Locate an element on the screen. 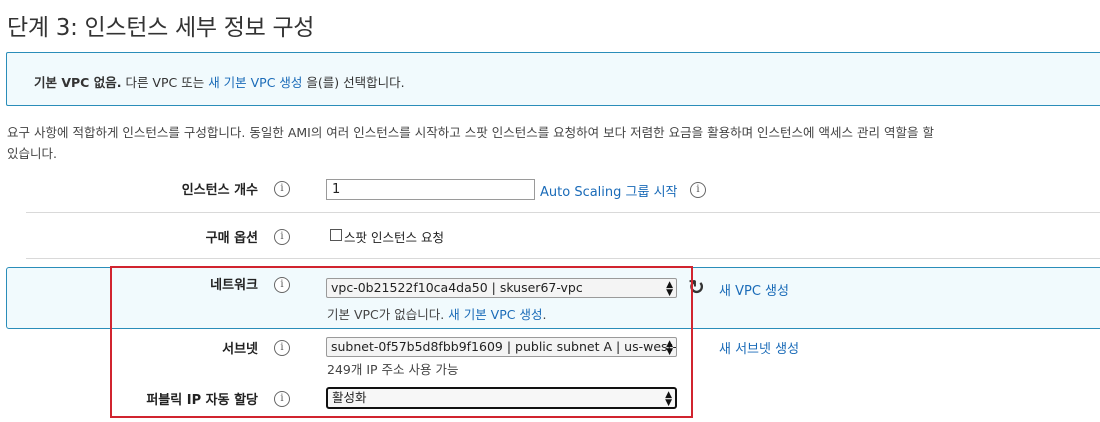 This screenshot has height=422, width=1100. page-title: 단계 3: 인스턴스 세부 정보 구성 is located at coordinates (161, 28).